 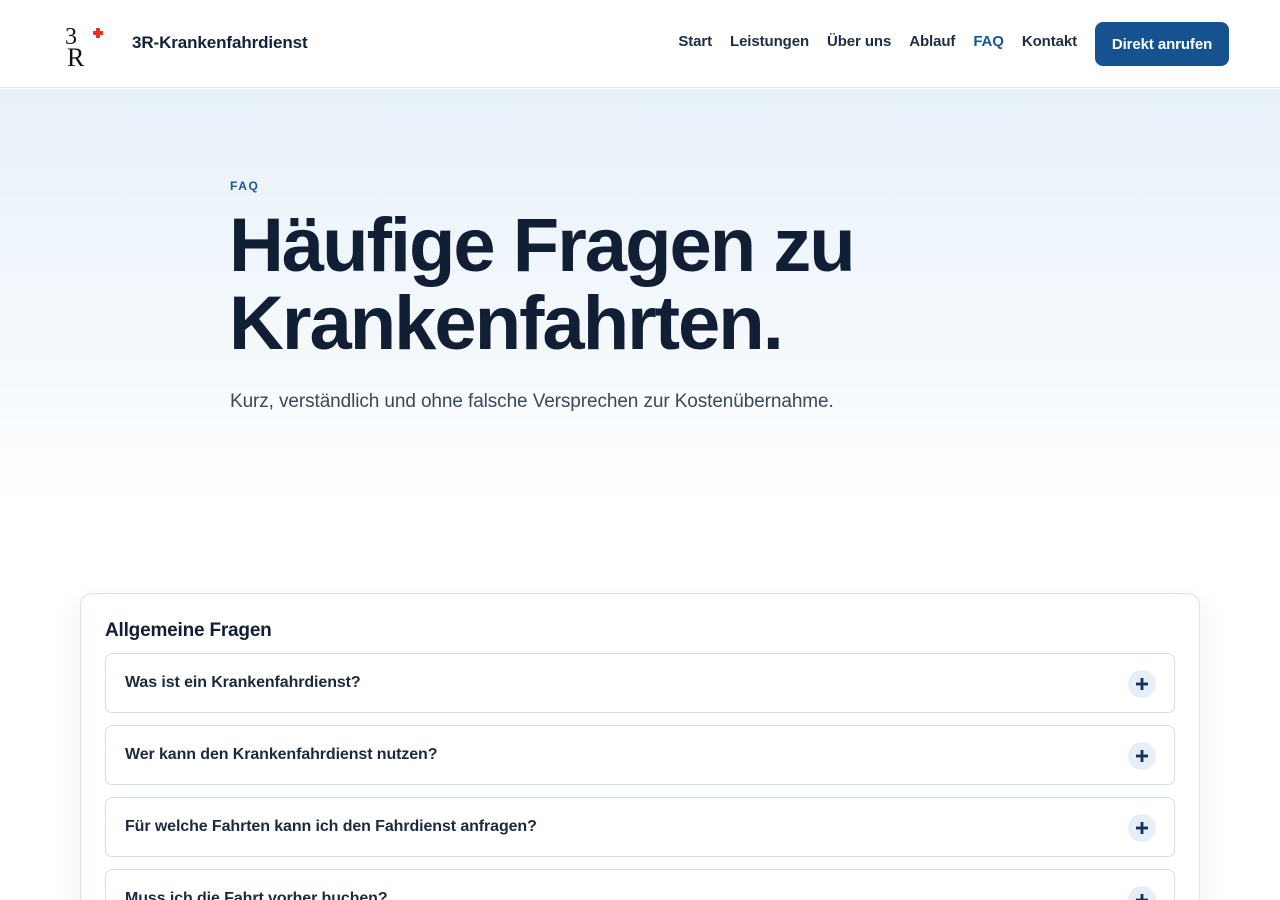 What do you see at coordinates (640, 755) in the screenshot?
I see `faq-item: Wer kann den Krankenfahrdienst nutzen?` at bounding box center [640, 755].